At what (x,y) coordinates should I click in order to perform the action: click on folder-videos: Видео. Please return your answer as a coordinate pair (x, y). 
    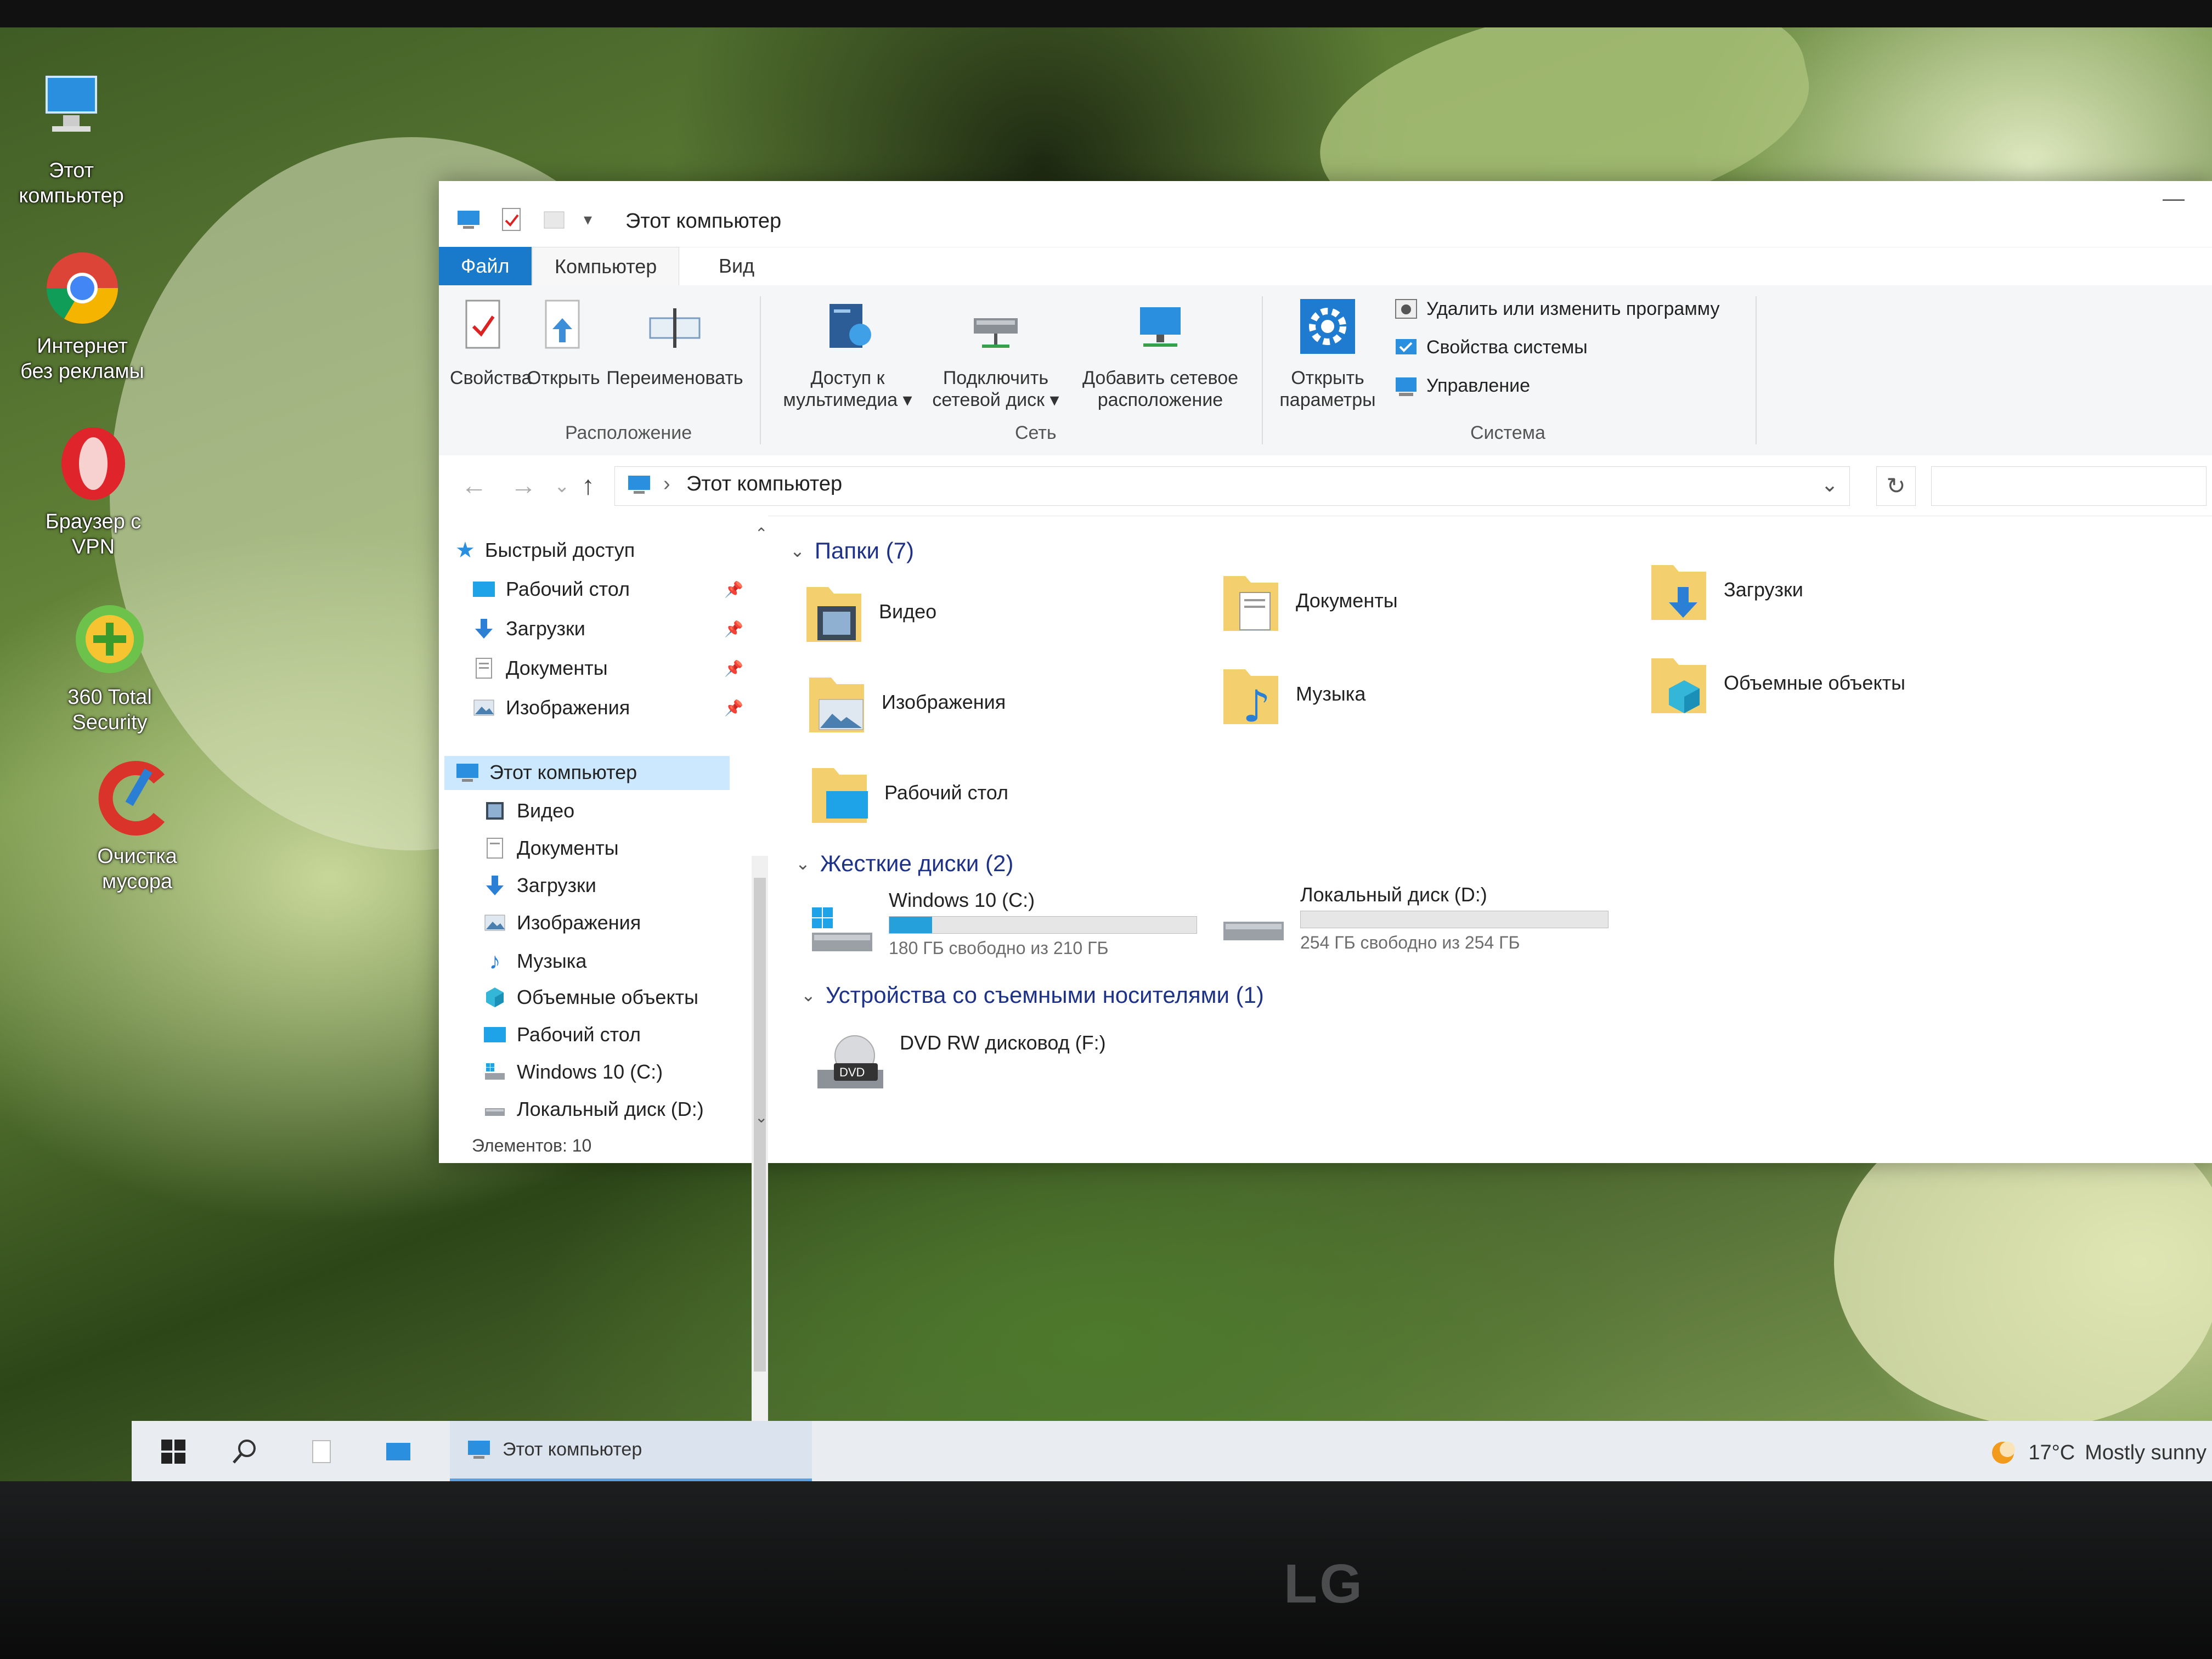
    Looking at the image, I should click on (868, 611).